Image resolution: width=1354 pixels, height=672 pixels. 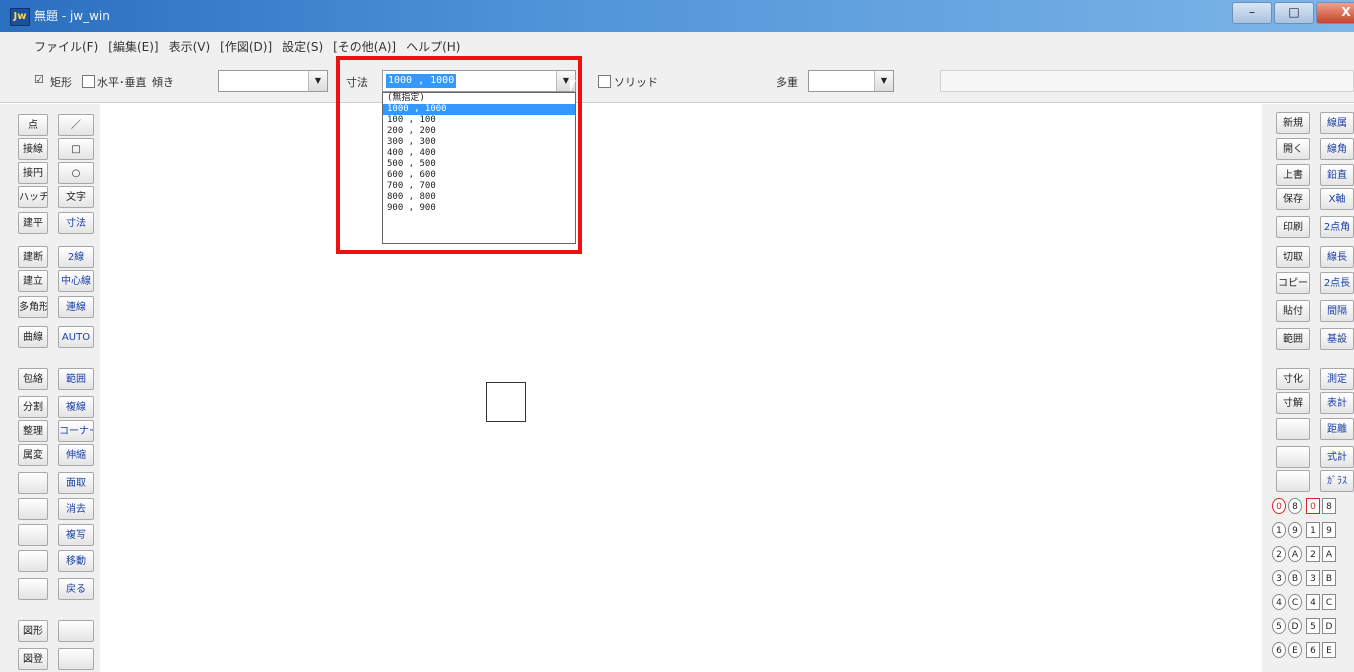 What do you see at coordinates (1329, 530) in the screenshot?
I see `layer-button: 9` at bounding box center [1329, 530].